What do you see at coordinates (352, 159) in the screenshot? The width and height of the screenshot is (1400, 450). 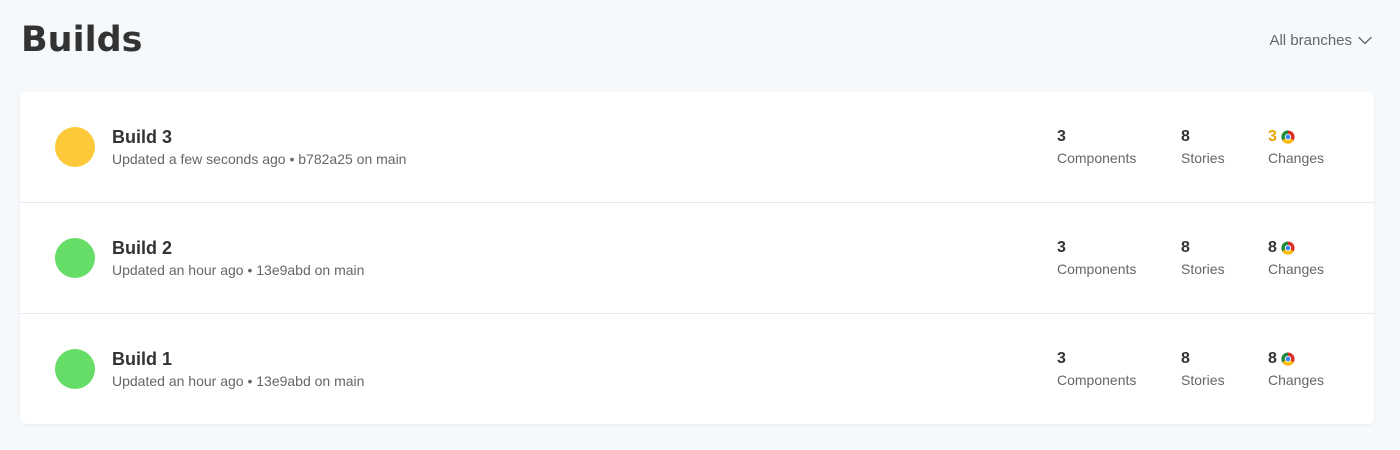 I see `build-commit: b782a25 on main` at bounding box center [352, 159].